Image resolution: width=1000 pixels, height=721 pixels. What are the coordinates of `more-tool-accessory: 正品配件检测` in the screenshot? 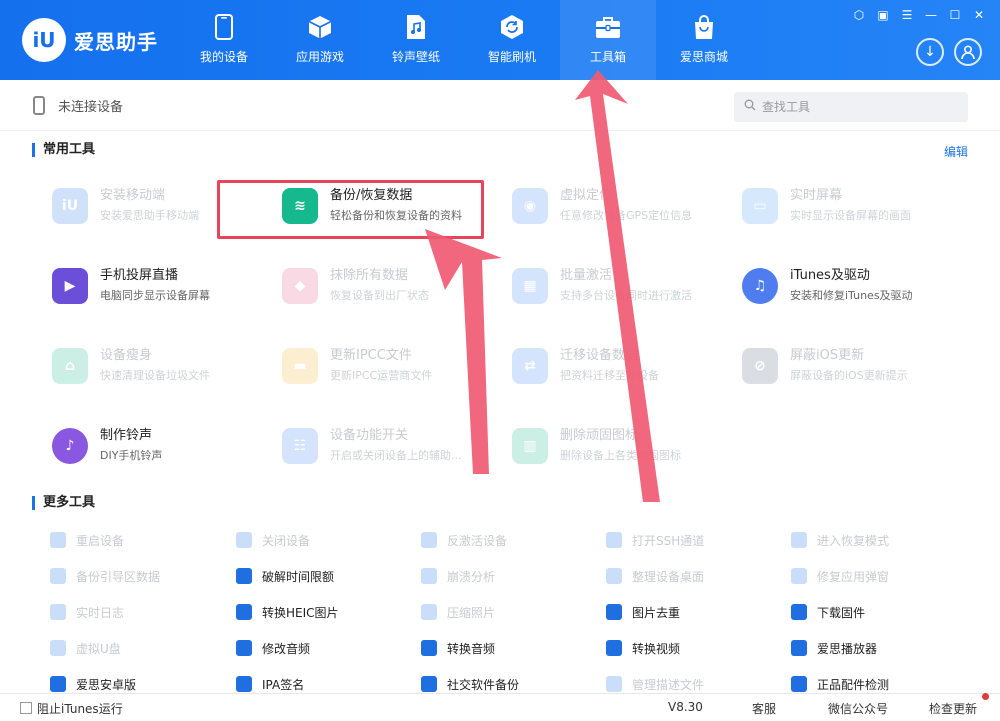 It's located at (840, 684).